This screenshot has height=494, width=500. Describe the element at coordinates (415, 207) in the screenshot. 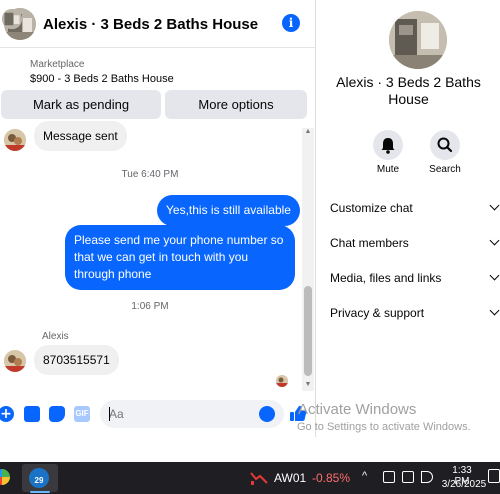

I see `menu-customize-chat: Customize chat` at that location.